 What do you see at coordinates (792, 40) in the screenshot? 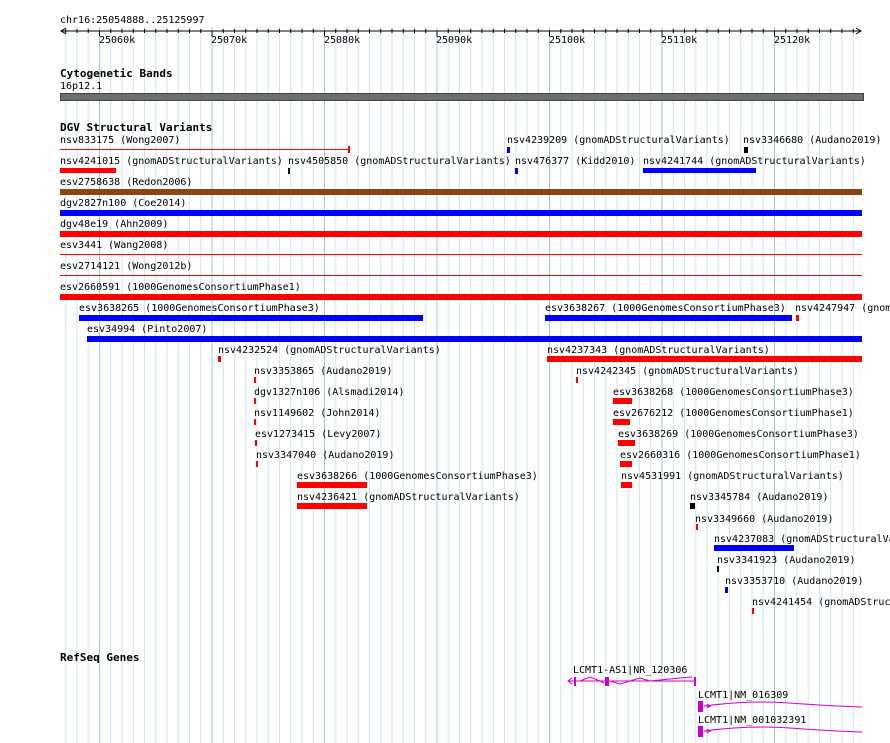
I see `ruler-tick-label: 25120k` at bounding box center [792, 40].